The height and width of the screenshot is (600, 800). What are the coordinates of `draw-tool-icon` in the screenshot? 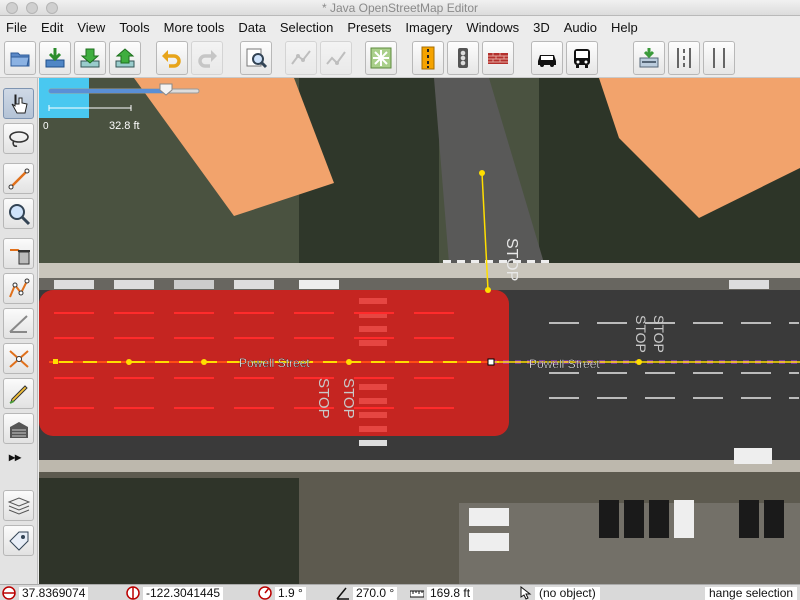 It's located at (18, 178).